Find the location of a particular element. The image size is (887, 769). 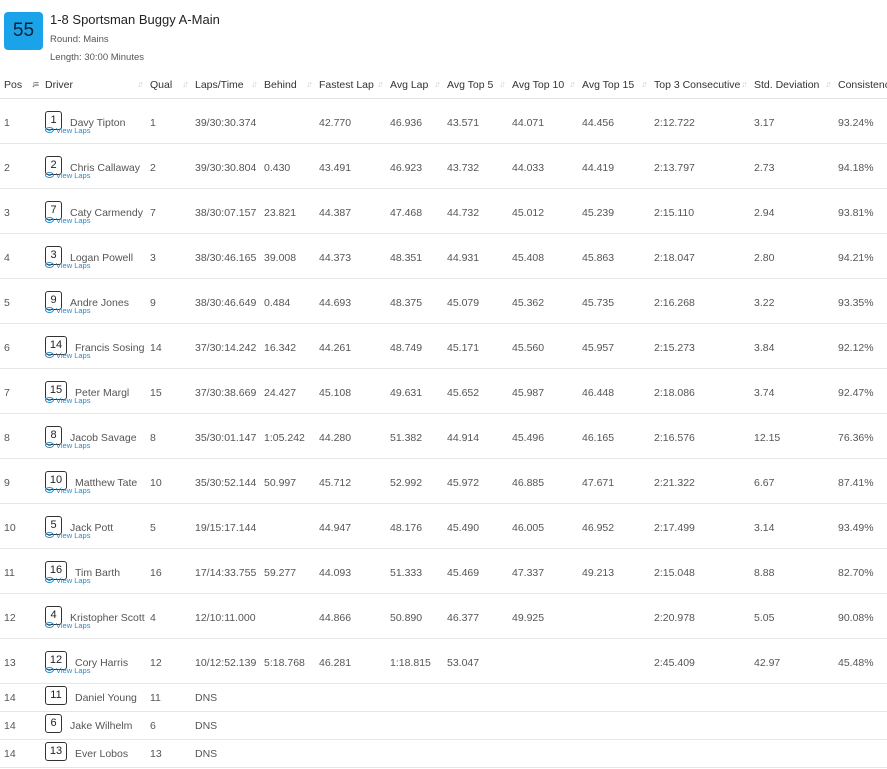

avg-top-5-cell is located at coordinates (475, 753).